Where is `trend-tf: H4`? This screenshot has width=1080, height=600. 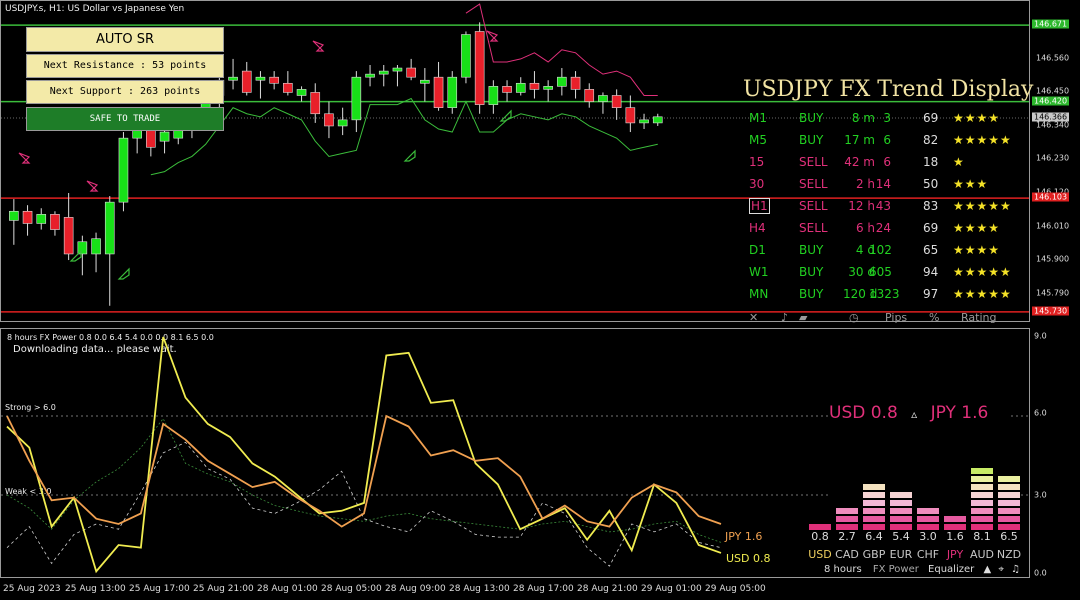
trend-tf: H4 is located at coordinates (757, 228).